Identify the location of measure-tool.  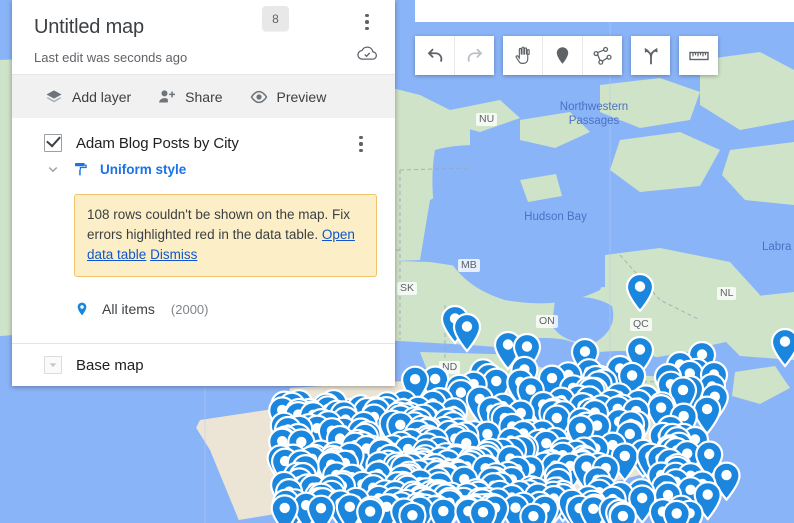
(698, 55).